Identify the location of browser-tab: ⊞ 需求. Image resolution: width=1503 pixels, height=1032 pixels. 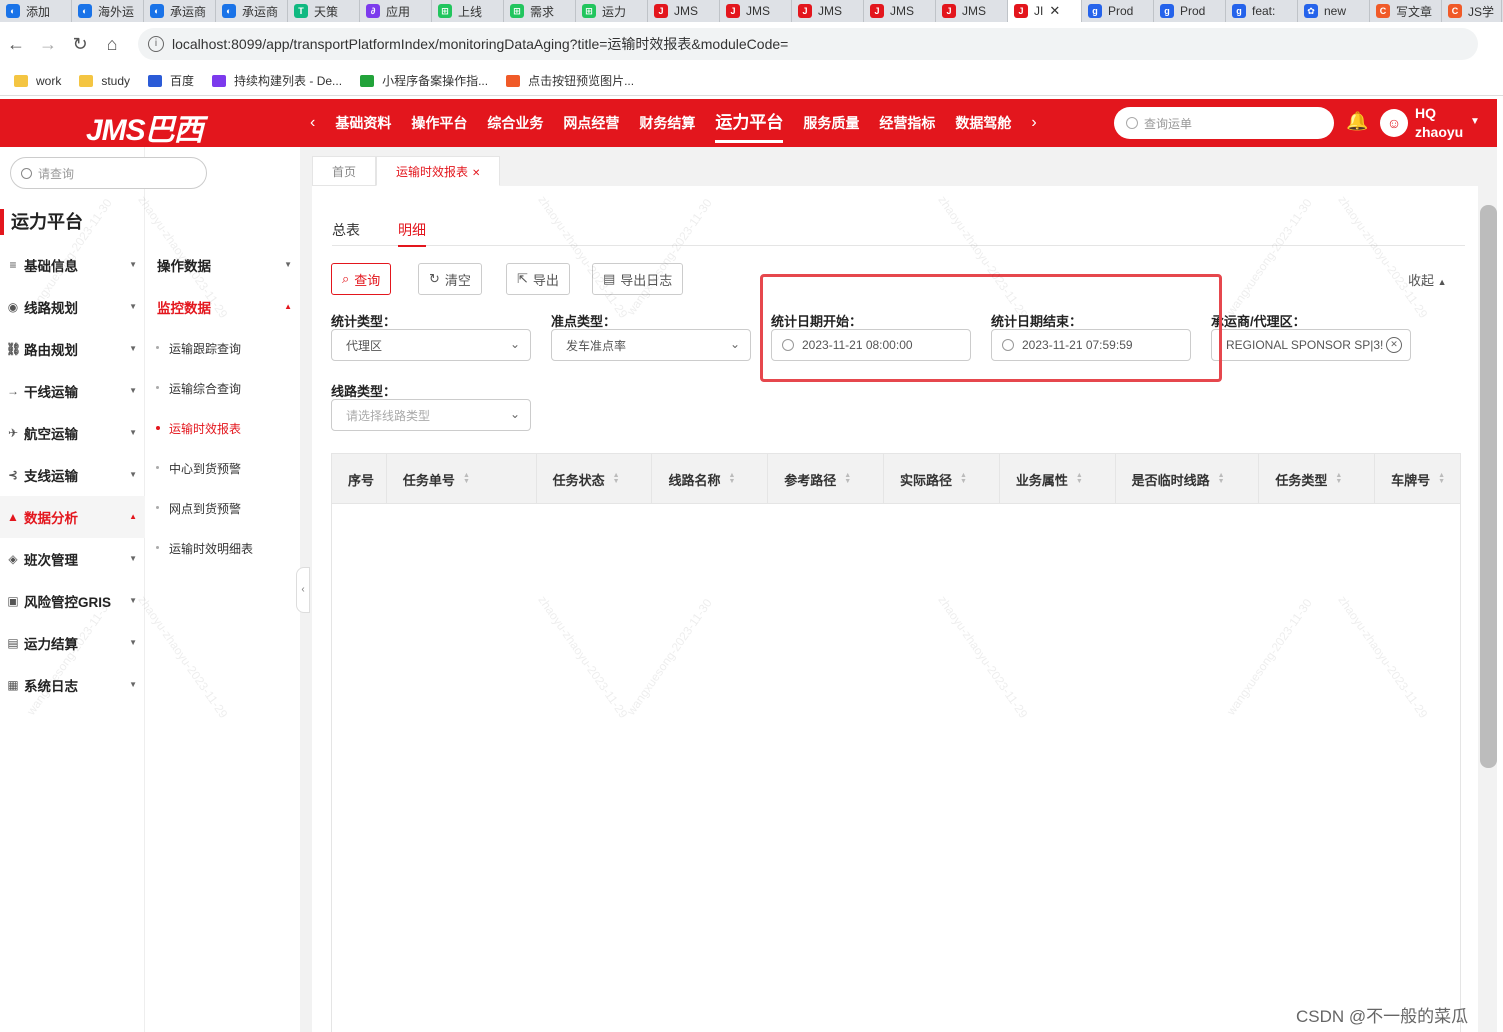
(540, 11).